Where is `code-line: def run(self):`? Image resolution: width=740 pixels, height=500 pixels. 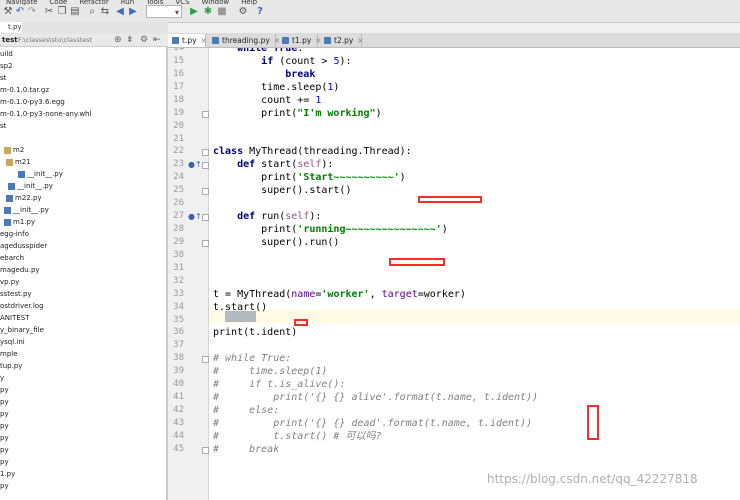
code-line: def run(self): is located at coordinates (267, 216).